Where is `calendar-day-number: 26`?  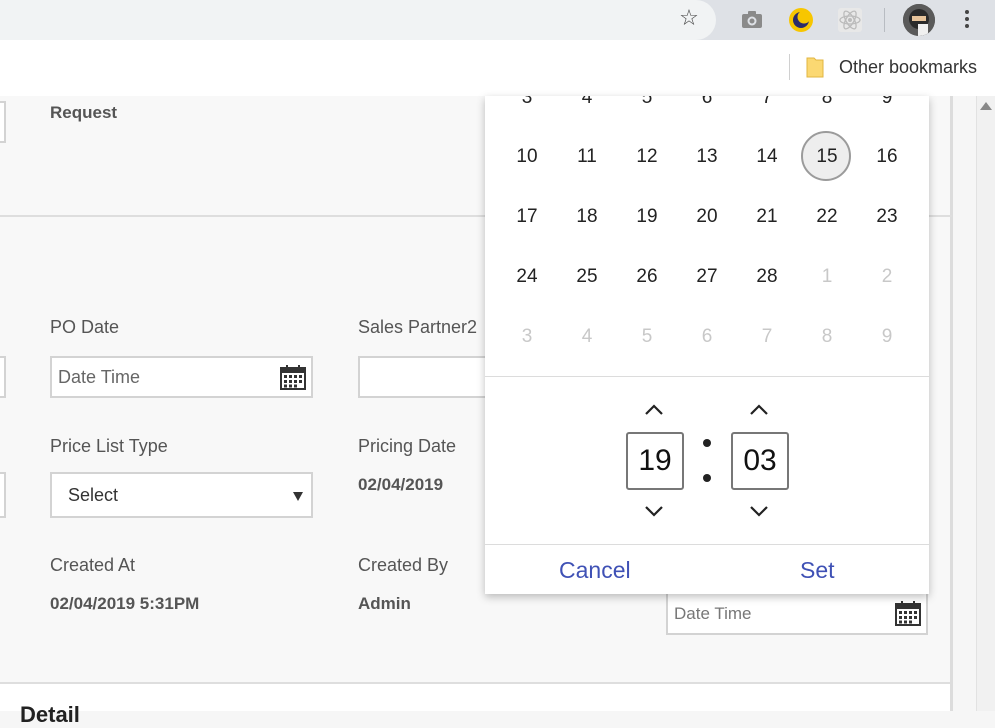 calendar-day-number: 26 is located at coordinates (647, 276).